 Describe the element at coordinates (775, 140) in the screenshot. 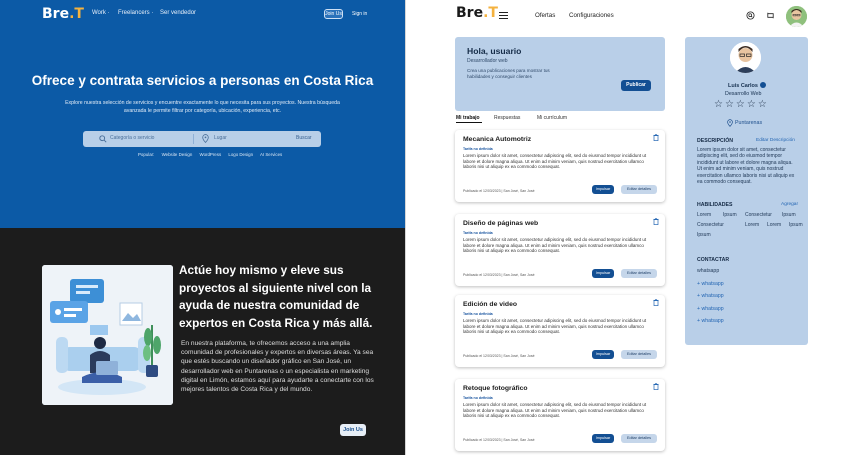

I see `edit-description-link: Editar Descripción` at that location.